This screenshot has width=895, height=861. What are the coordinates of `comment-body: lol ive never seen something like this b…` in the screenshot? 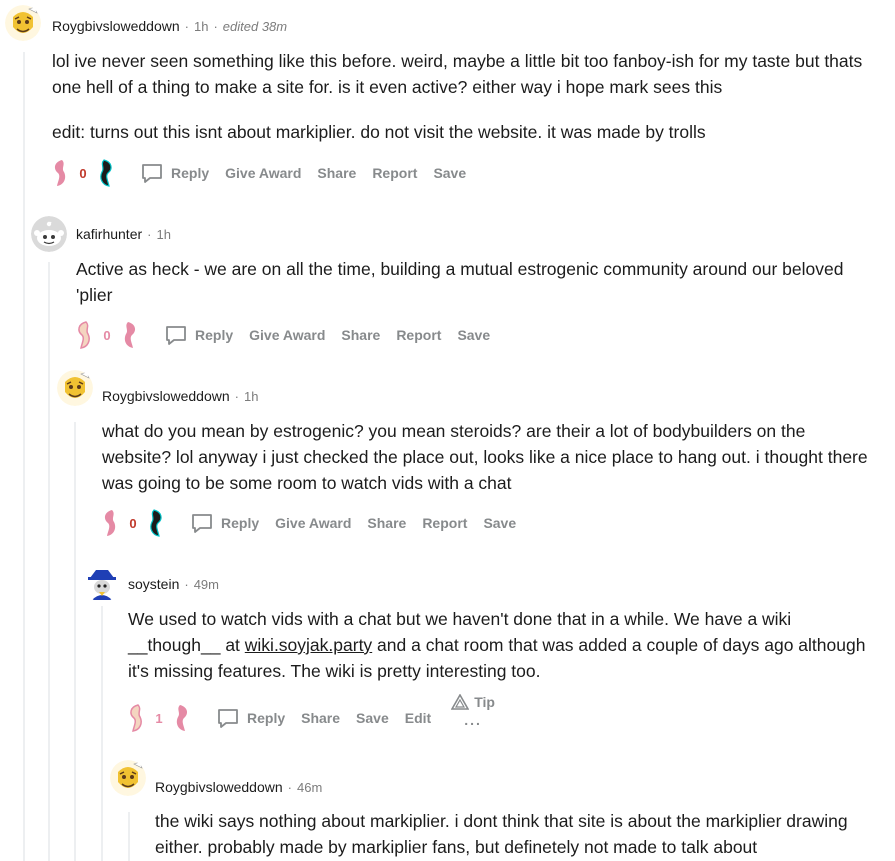 It's located at (467, 96).